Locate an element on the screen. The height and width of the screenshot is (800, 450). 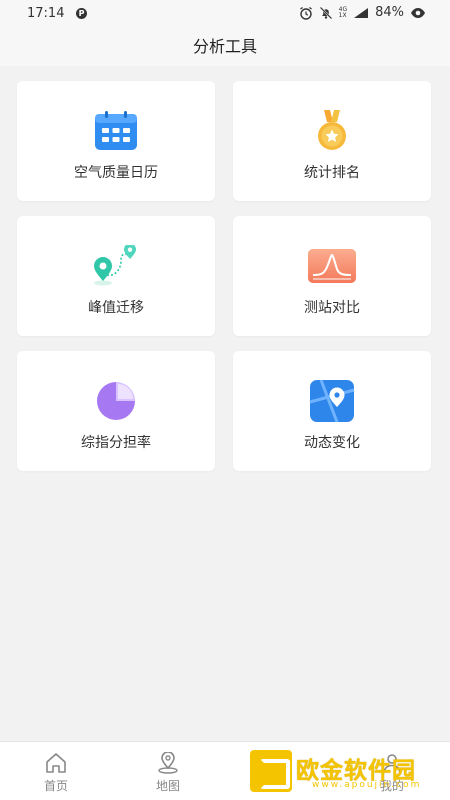
page-title-bar: 分析工具 is located at coordinates (225, 47).